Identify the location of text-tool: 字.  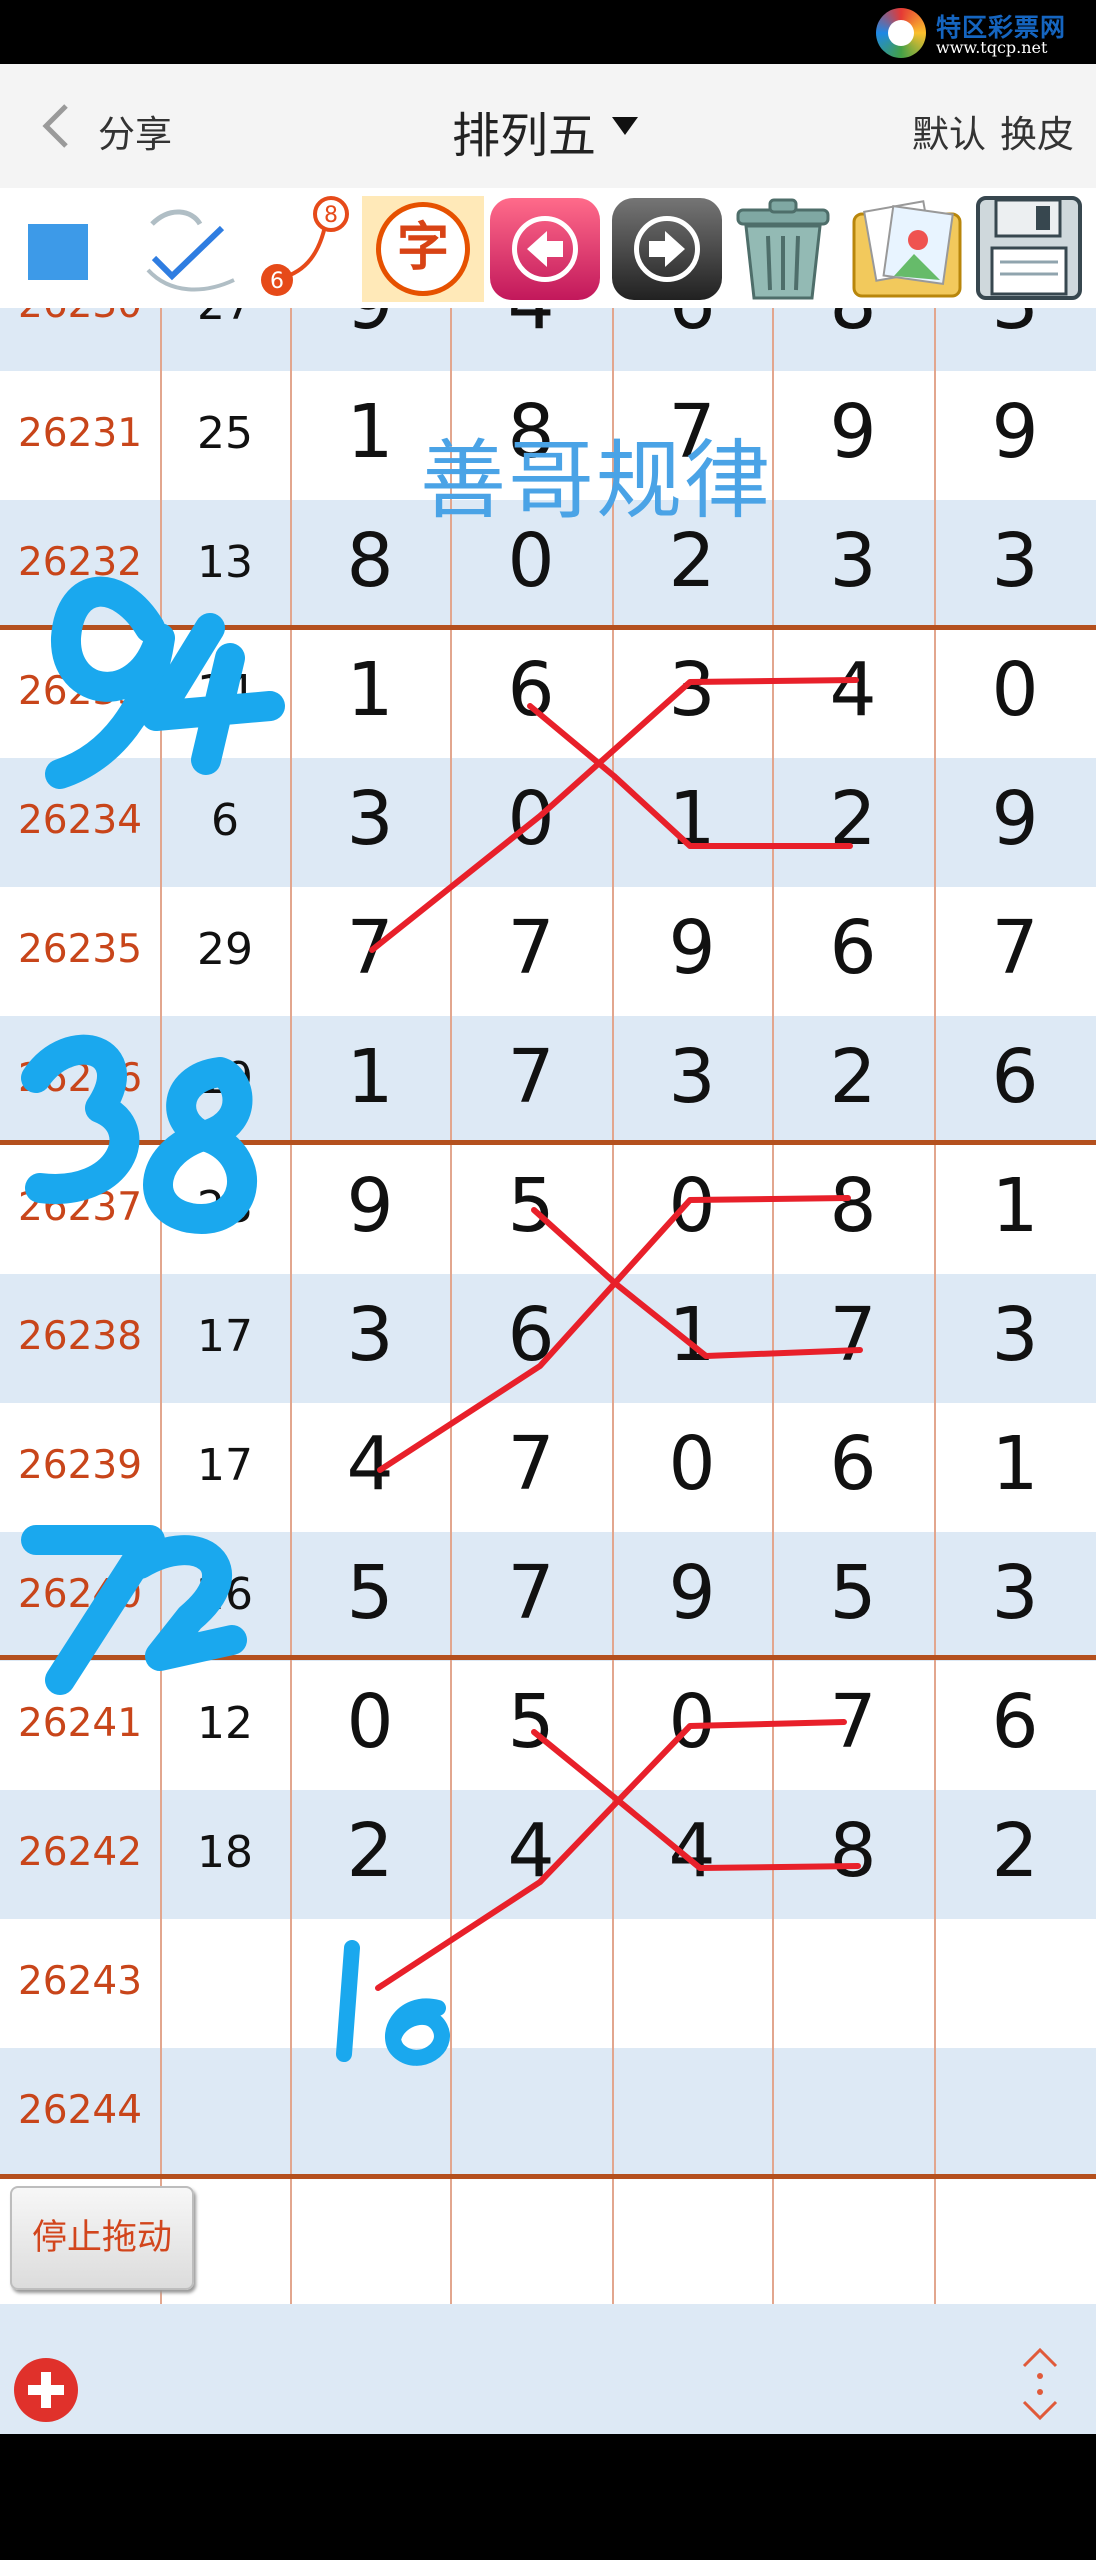
(423, 249).